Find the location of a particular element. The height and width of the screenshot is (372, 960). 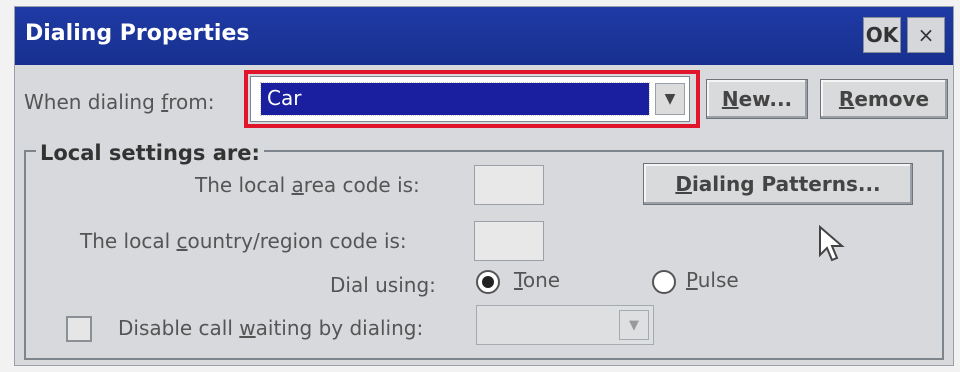

local-settings-title: Local settings are: is located at coordinates (150, 153).